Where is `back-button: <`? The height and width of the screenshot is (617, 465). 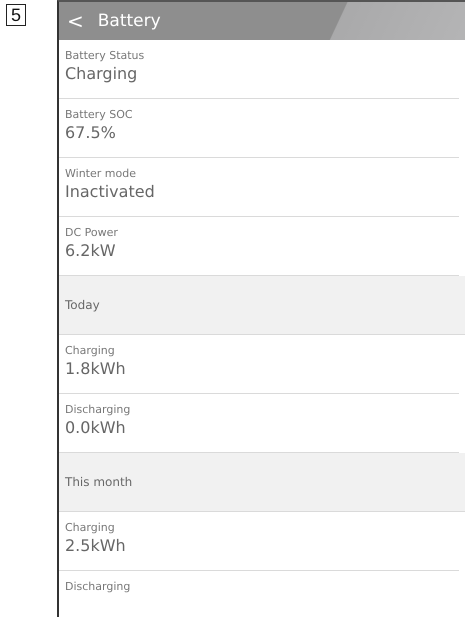
back-button: < is located at coordinates (75, 21).